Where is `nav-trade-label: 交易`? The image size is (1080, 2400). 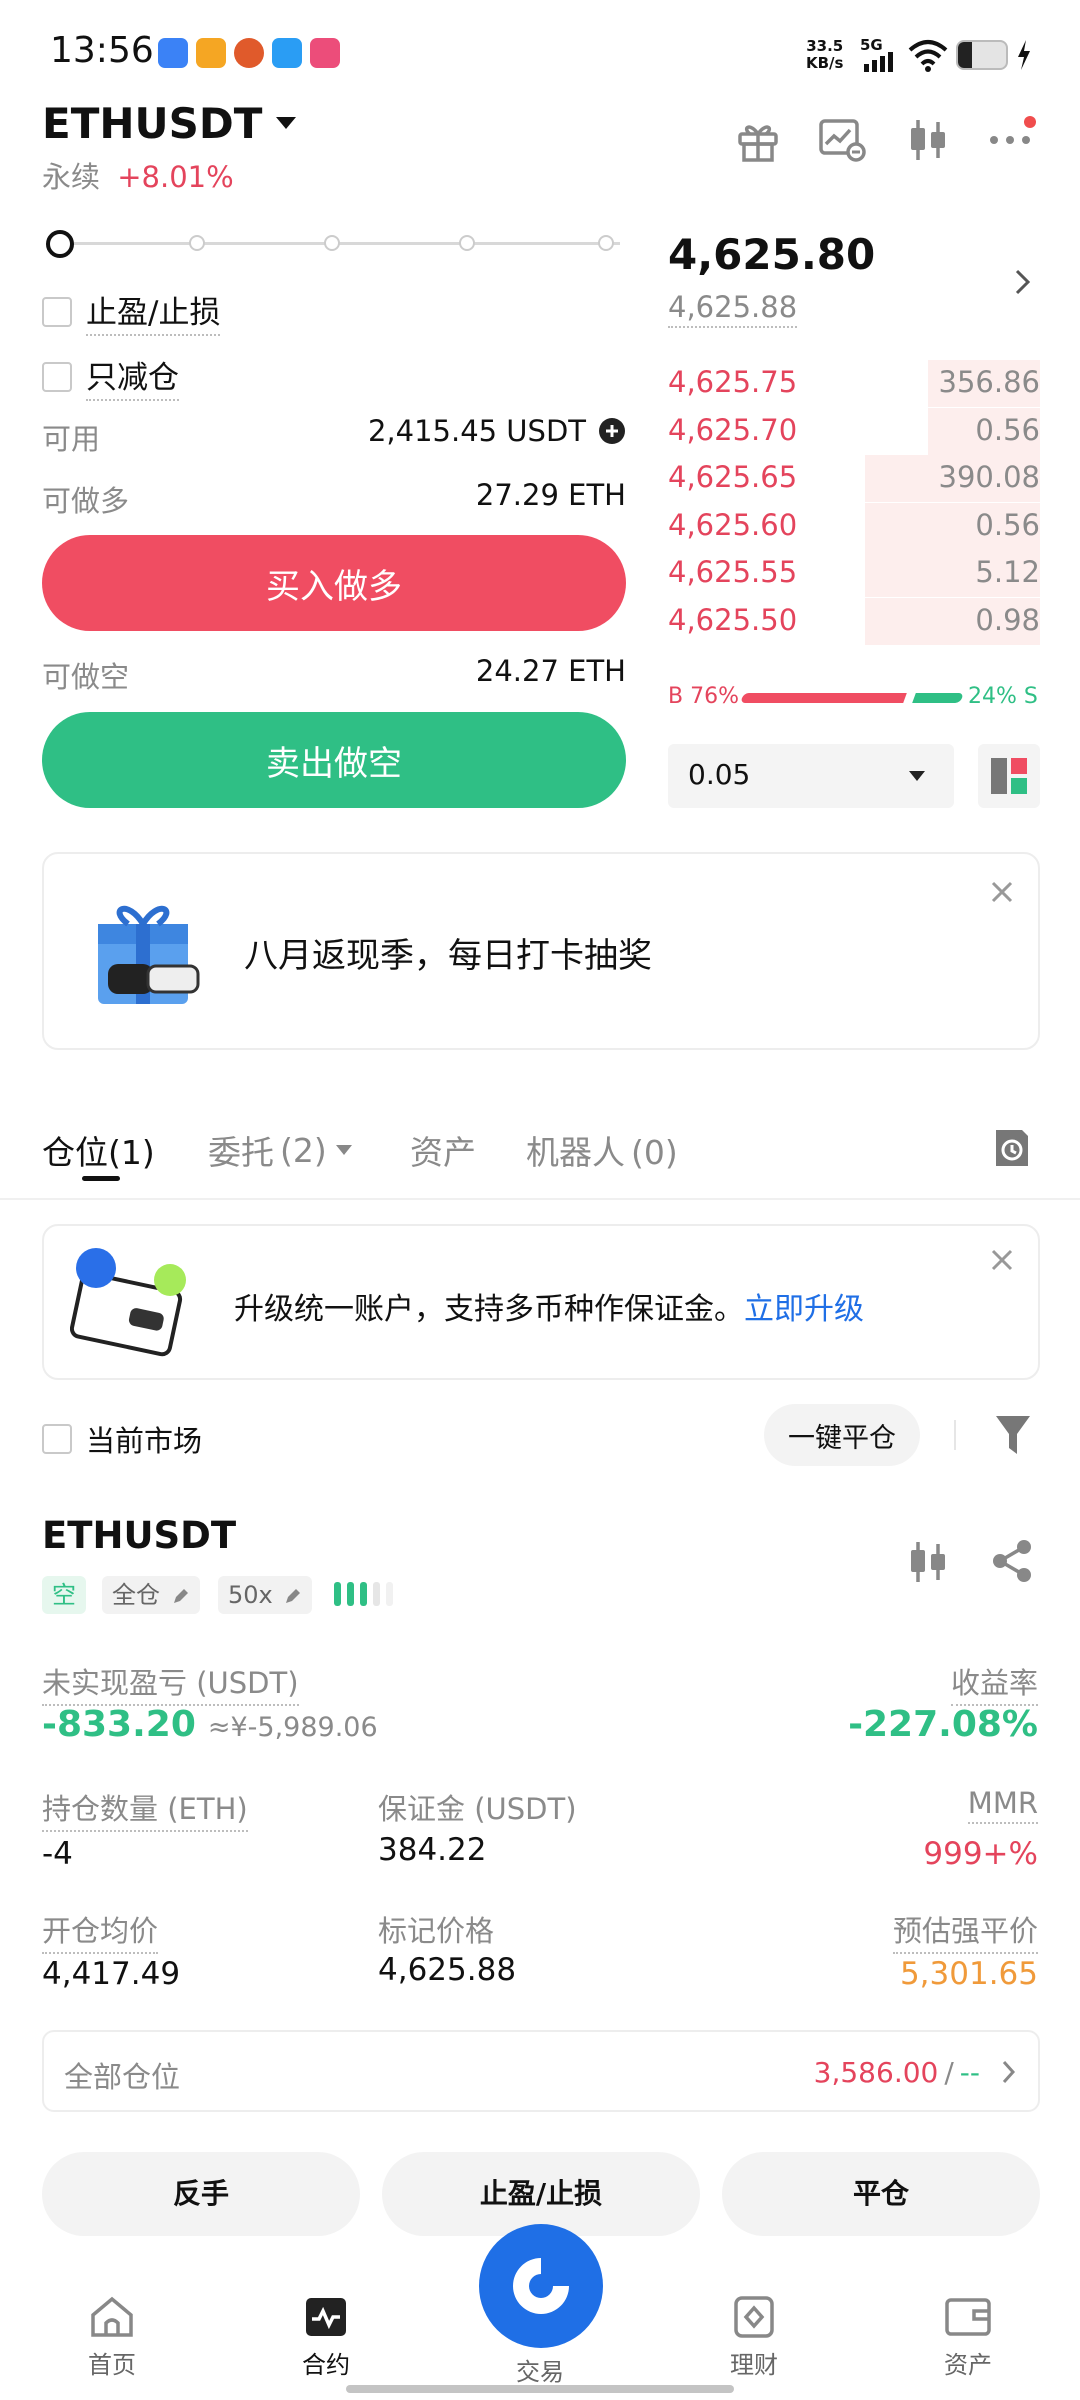
nav-trade-label: 交易 is located at coordinates (540, 2369).